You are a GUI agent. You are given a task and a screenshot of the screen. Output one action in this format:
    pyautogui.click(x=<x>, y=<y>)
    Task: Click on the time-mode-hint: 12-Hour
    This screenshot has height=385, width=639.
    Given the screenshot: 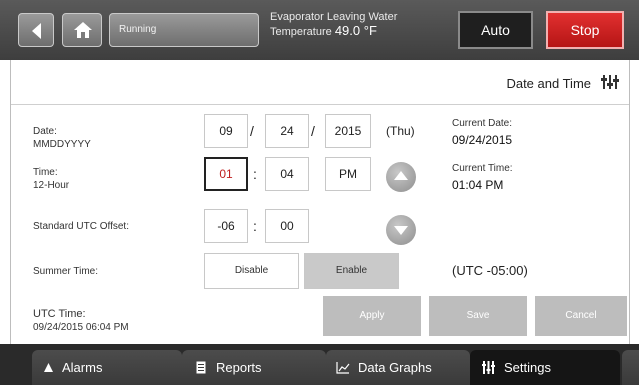 What is the action you would take?
    pyautogui.click(x=51, y=185)
    